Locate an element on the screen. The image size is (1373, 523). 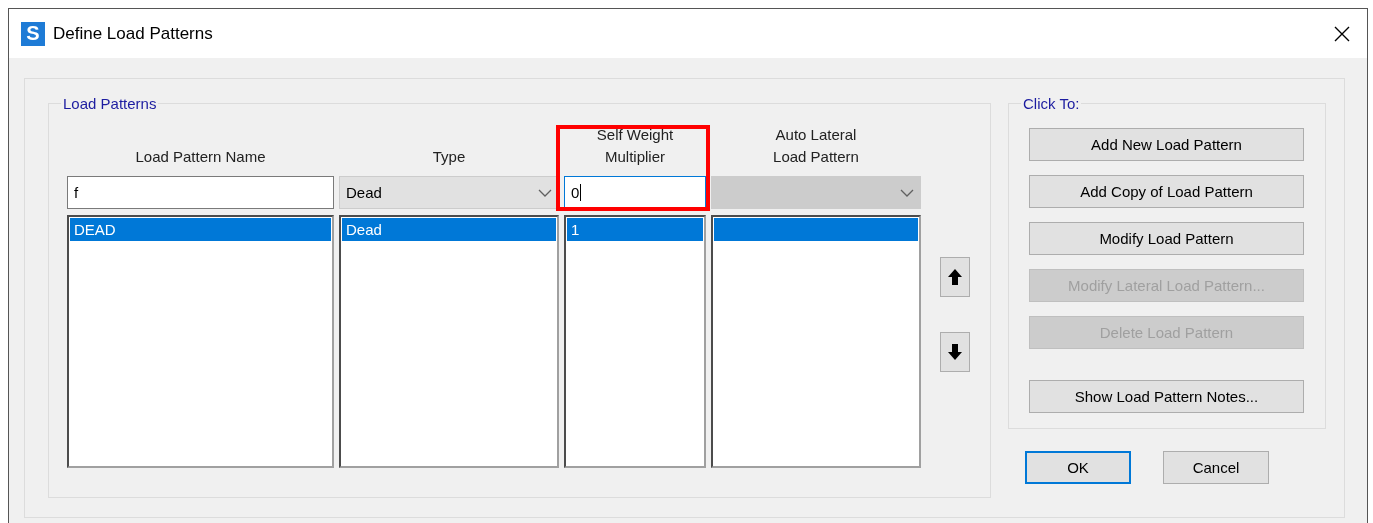
group-title: Load Patterns is located at coordinates (110, 103).